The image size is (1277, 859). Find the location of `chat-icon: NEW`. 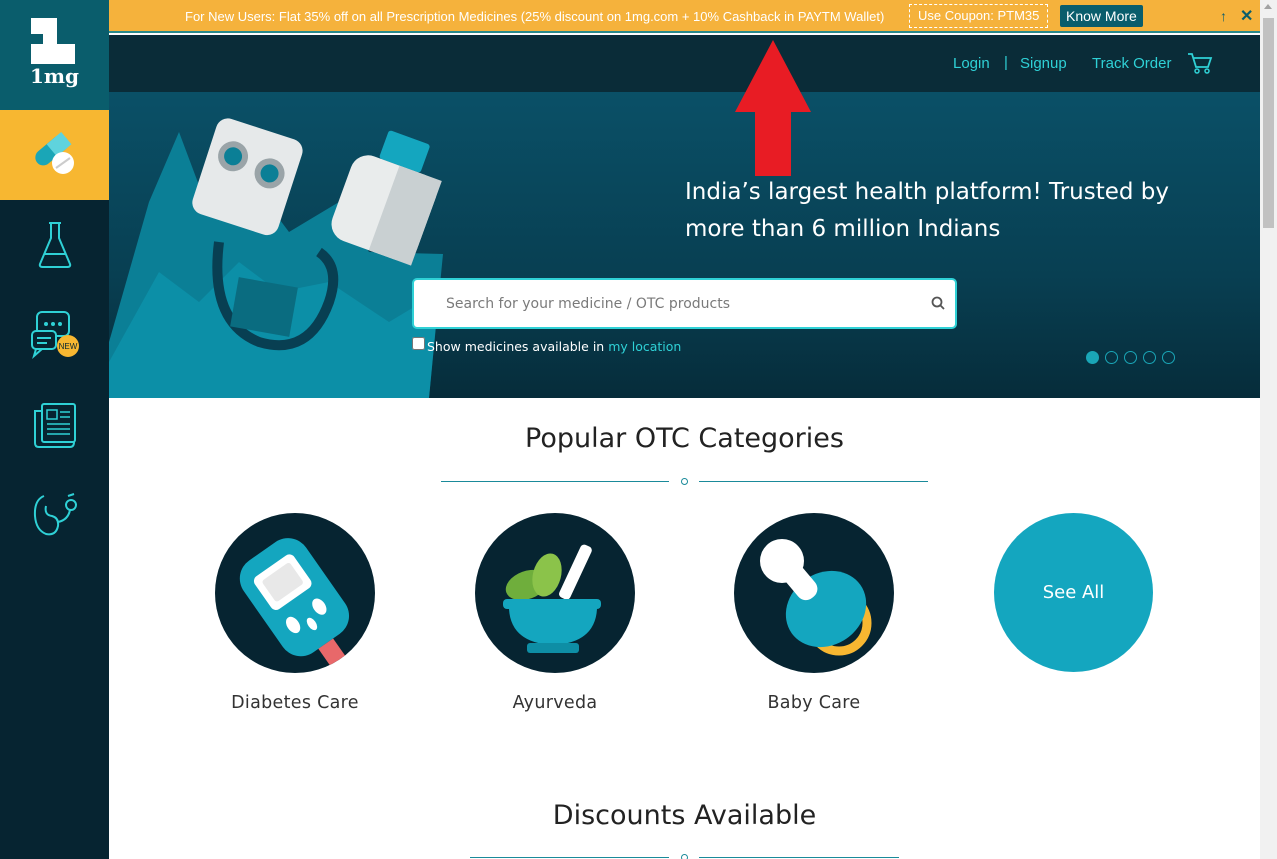

chat-icon: NEW is located at coordinates (54, 335).